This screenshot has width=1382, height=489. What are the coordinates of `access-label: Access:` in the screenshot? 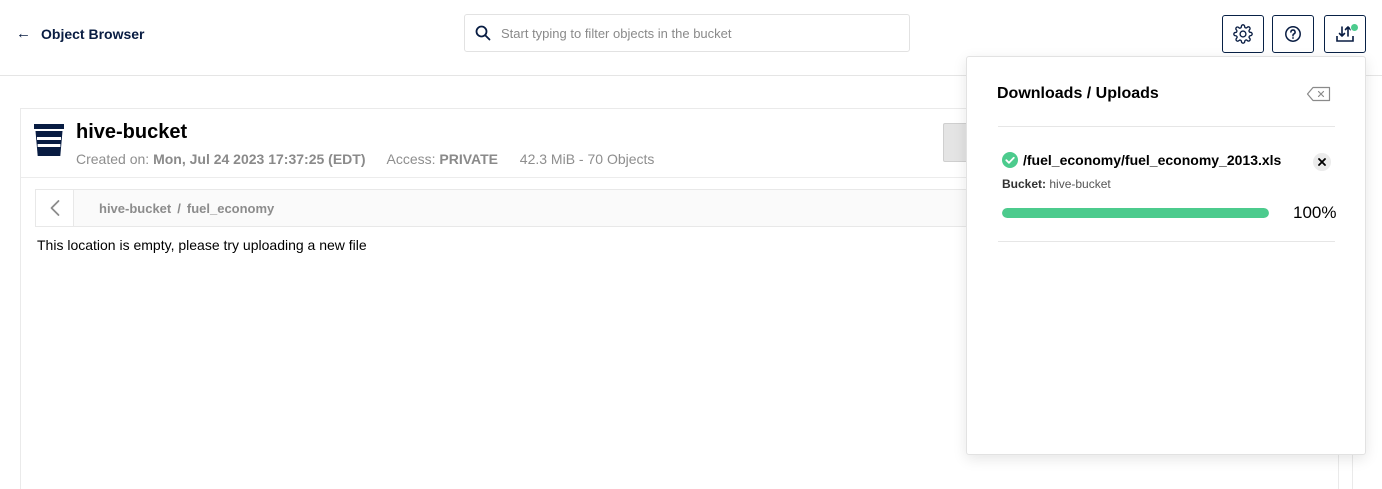 It's located at (411, 159).